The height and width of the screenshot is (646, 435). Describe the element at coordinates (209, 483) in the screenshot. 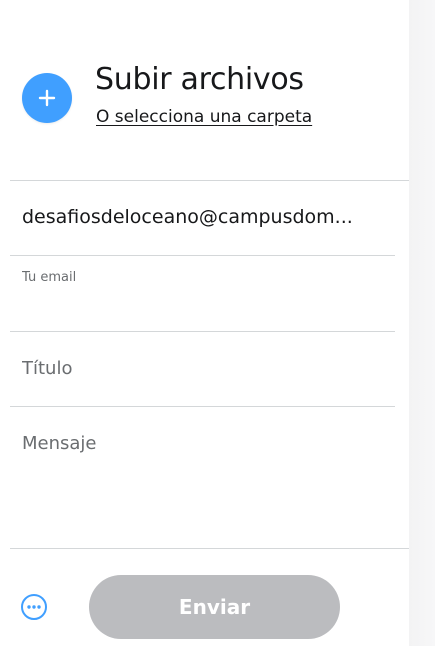

I see `message-textarea: Mensaje` at that location.